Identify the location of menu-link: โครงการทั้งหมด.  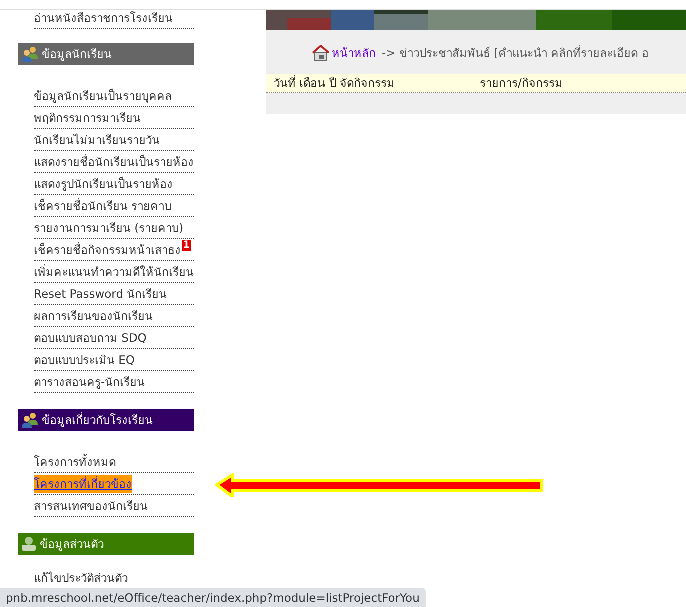
(75, 461).